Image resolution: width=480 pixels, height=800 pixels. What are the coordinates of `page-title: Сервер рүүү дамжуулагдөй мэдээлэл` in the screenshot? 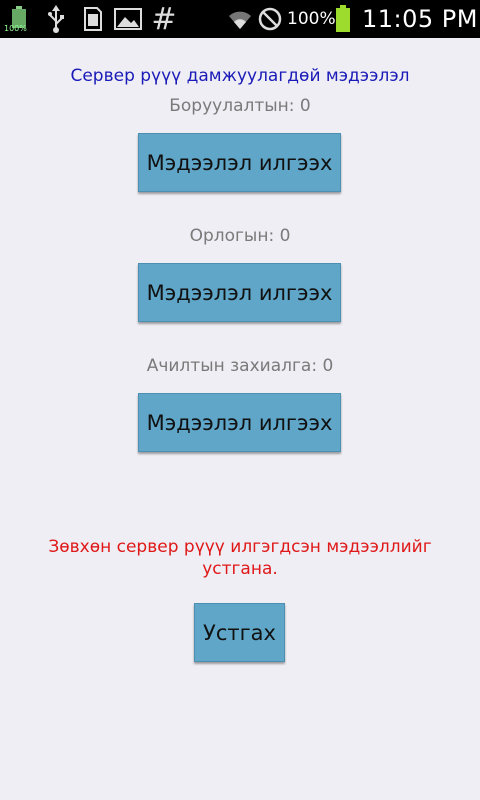 It's located at (240, 76).